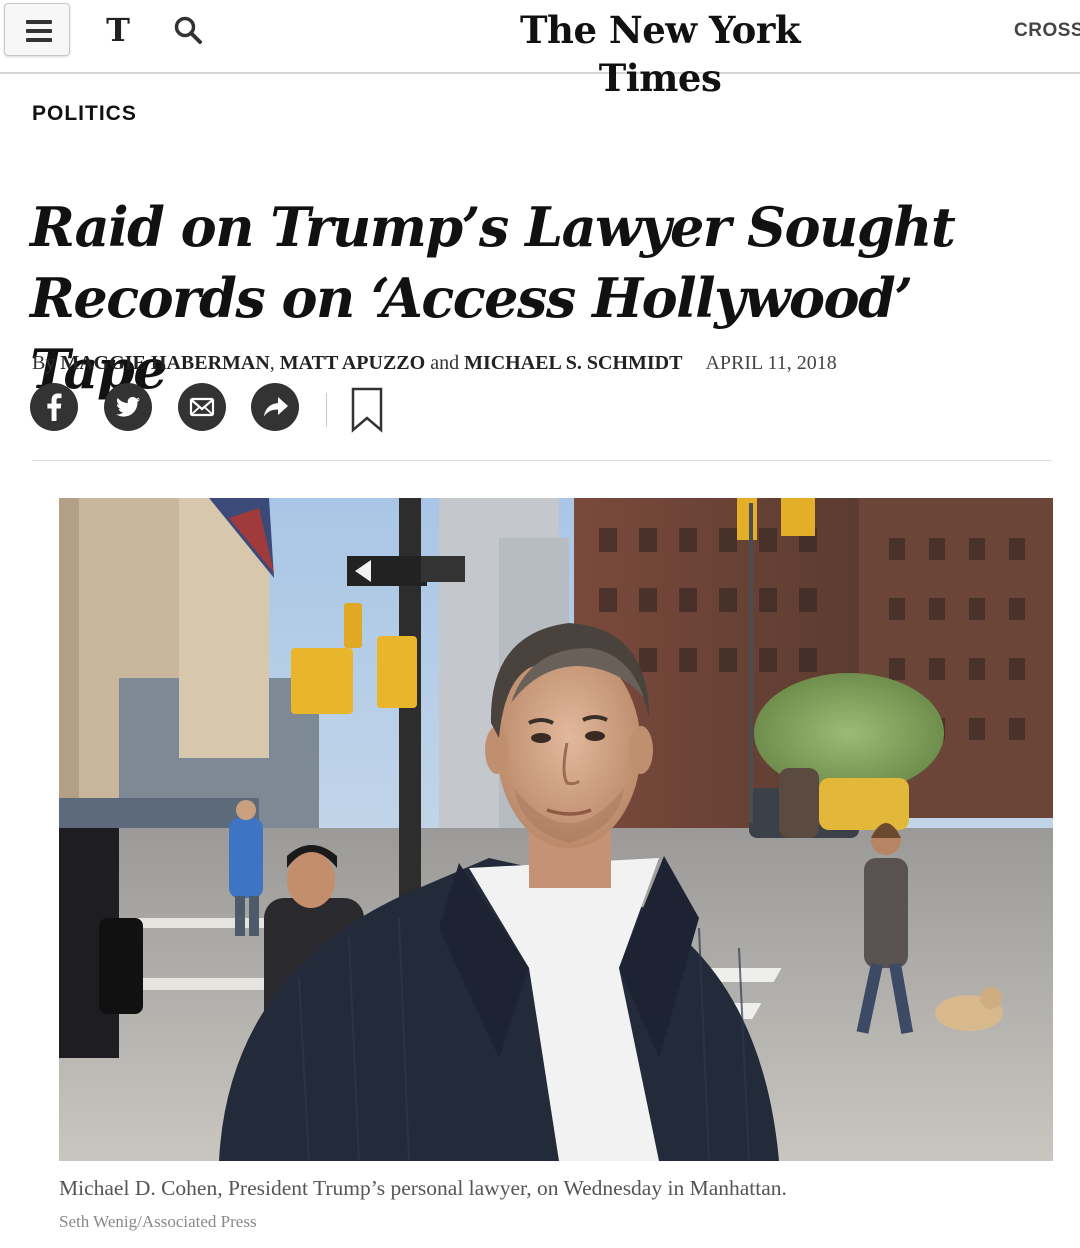 The height and width of the screenshot is (1248, 1080). I want to click on bookmark-icon, so click(367, 410).